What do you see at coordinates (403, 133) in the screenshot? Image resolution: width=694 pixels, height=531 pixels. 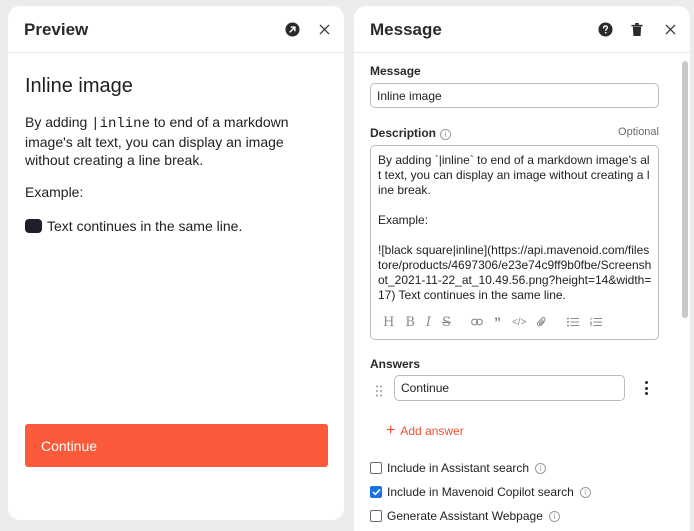 I see `description-label-text: Description` at bounding box center [403, 133].